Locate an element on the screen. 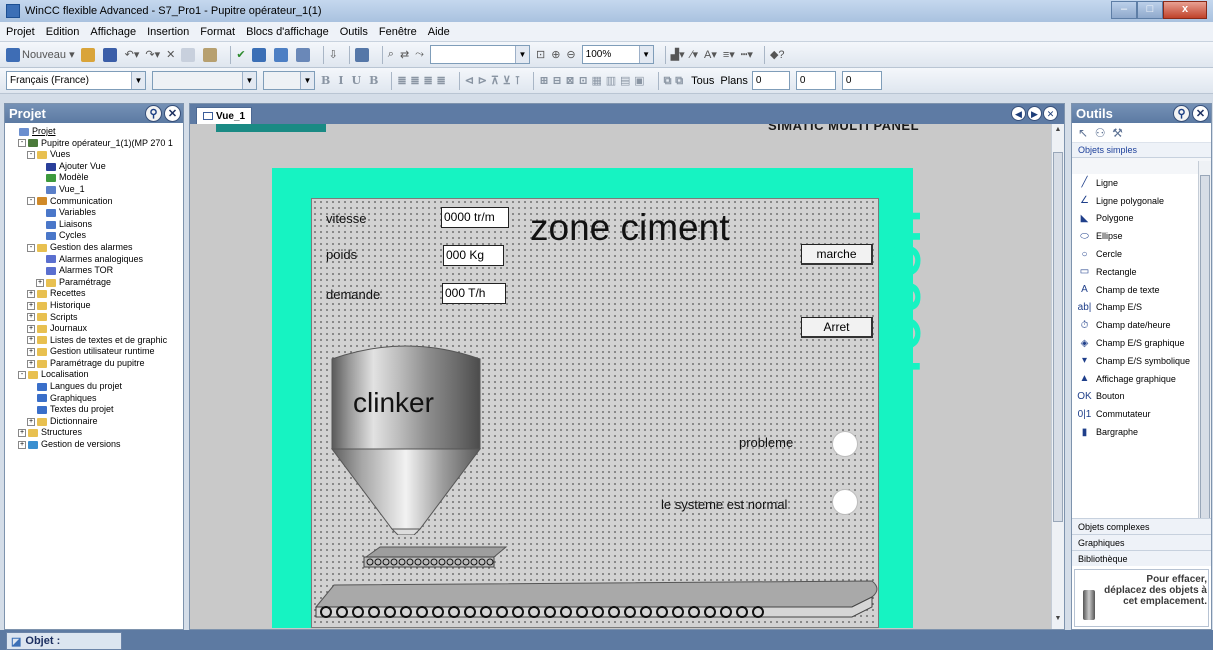  tree-item: + Gestion utilisateur runtime is located at coordinates (95, 352).